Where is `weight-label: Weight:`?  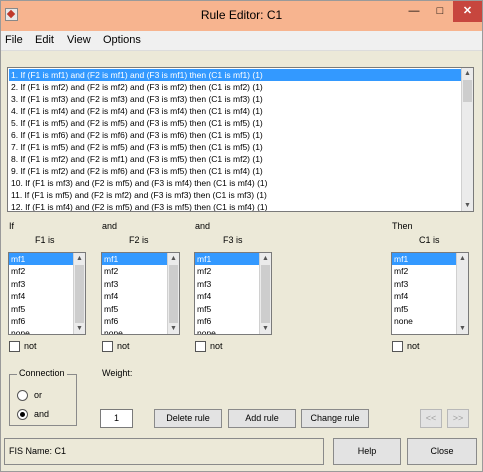 weight-label: Weight: is located at coordinates (117, 373).